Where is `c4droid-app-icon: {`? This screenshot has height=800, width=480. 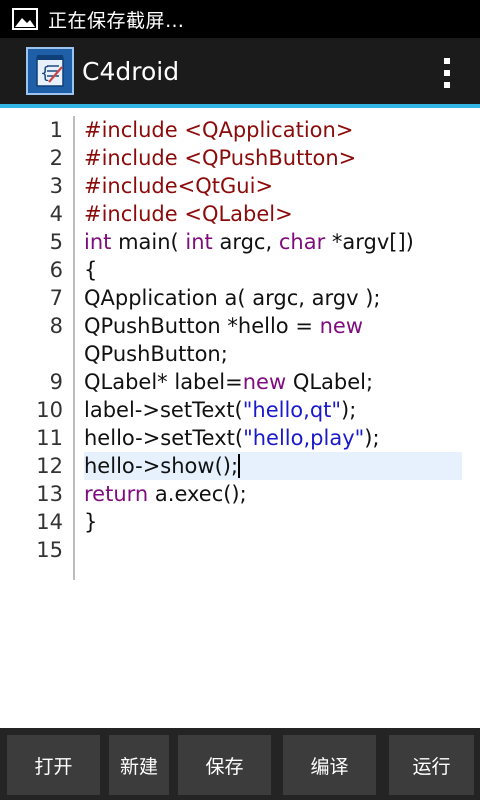 c4droid-app-icon: { is located at coordinates (50, 71).